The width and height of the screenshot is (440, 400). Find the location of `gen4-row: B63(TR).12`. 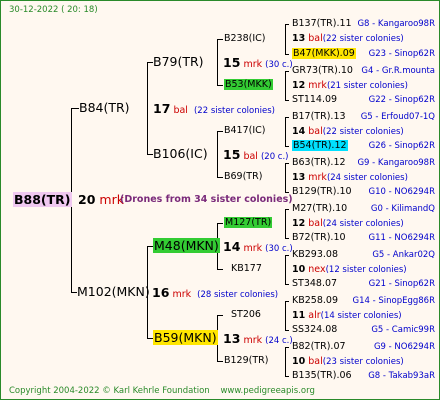

gen4-row: B63(TR).12 is located at coordinates (319, 163).